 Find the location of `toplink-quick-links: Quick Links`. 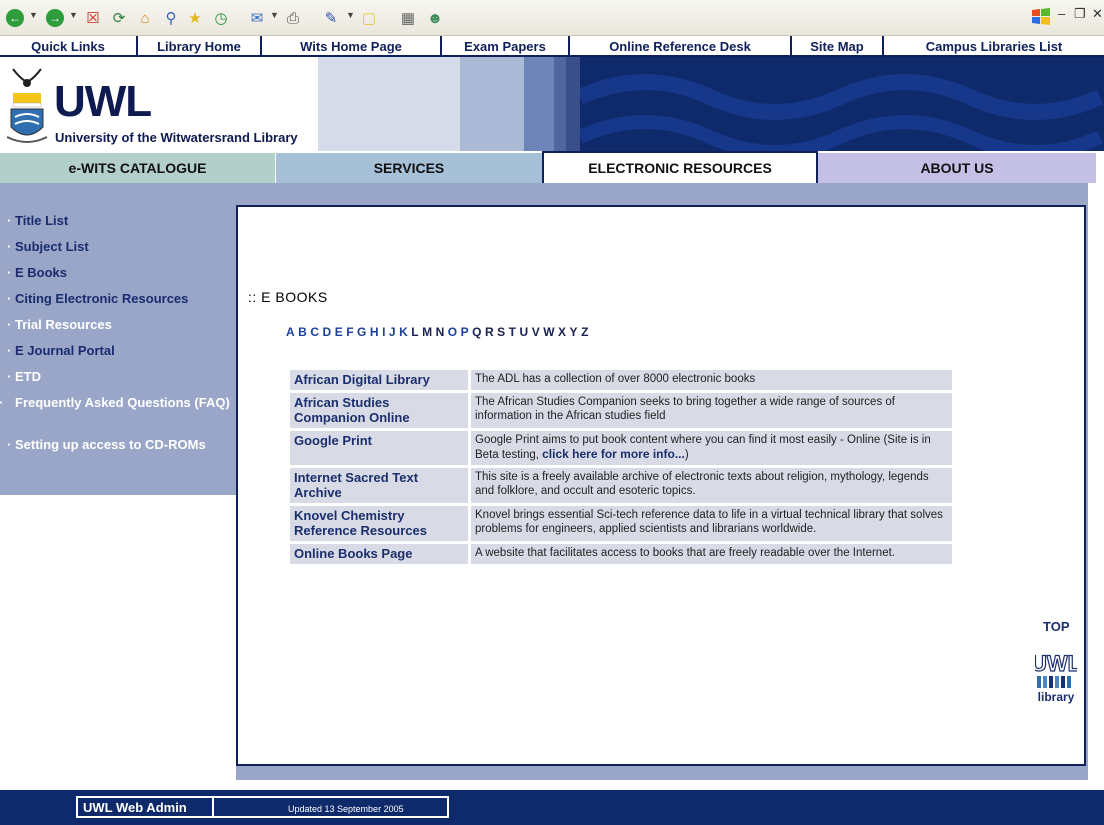

toplink-quick-links: Quick Links is located at coordinates (69, 46).